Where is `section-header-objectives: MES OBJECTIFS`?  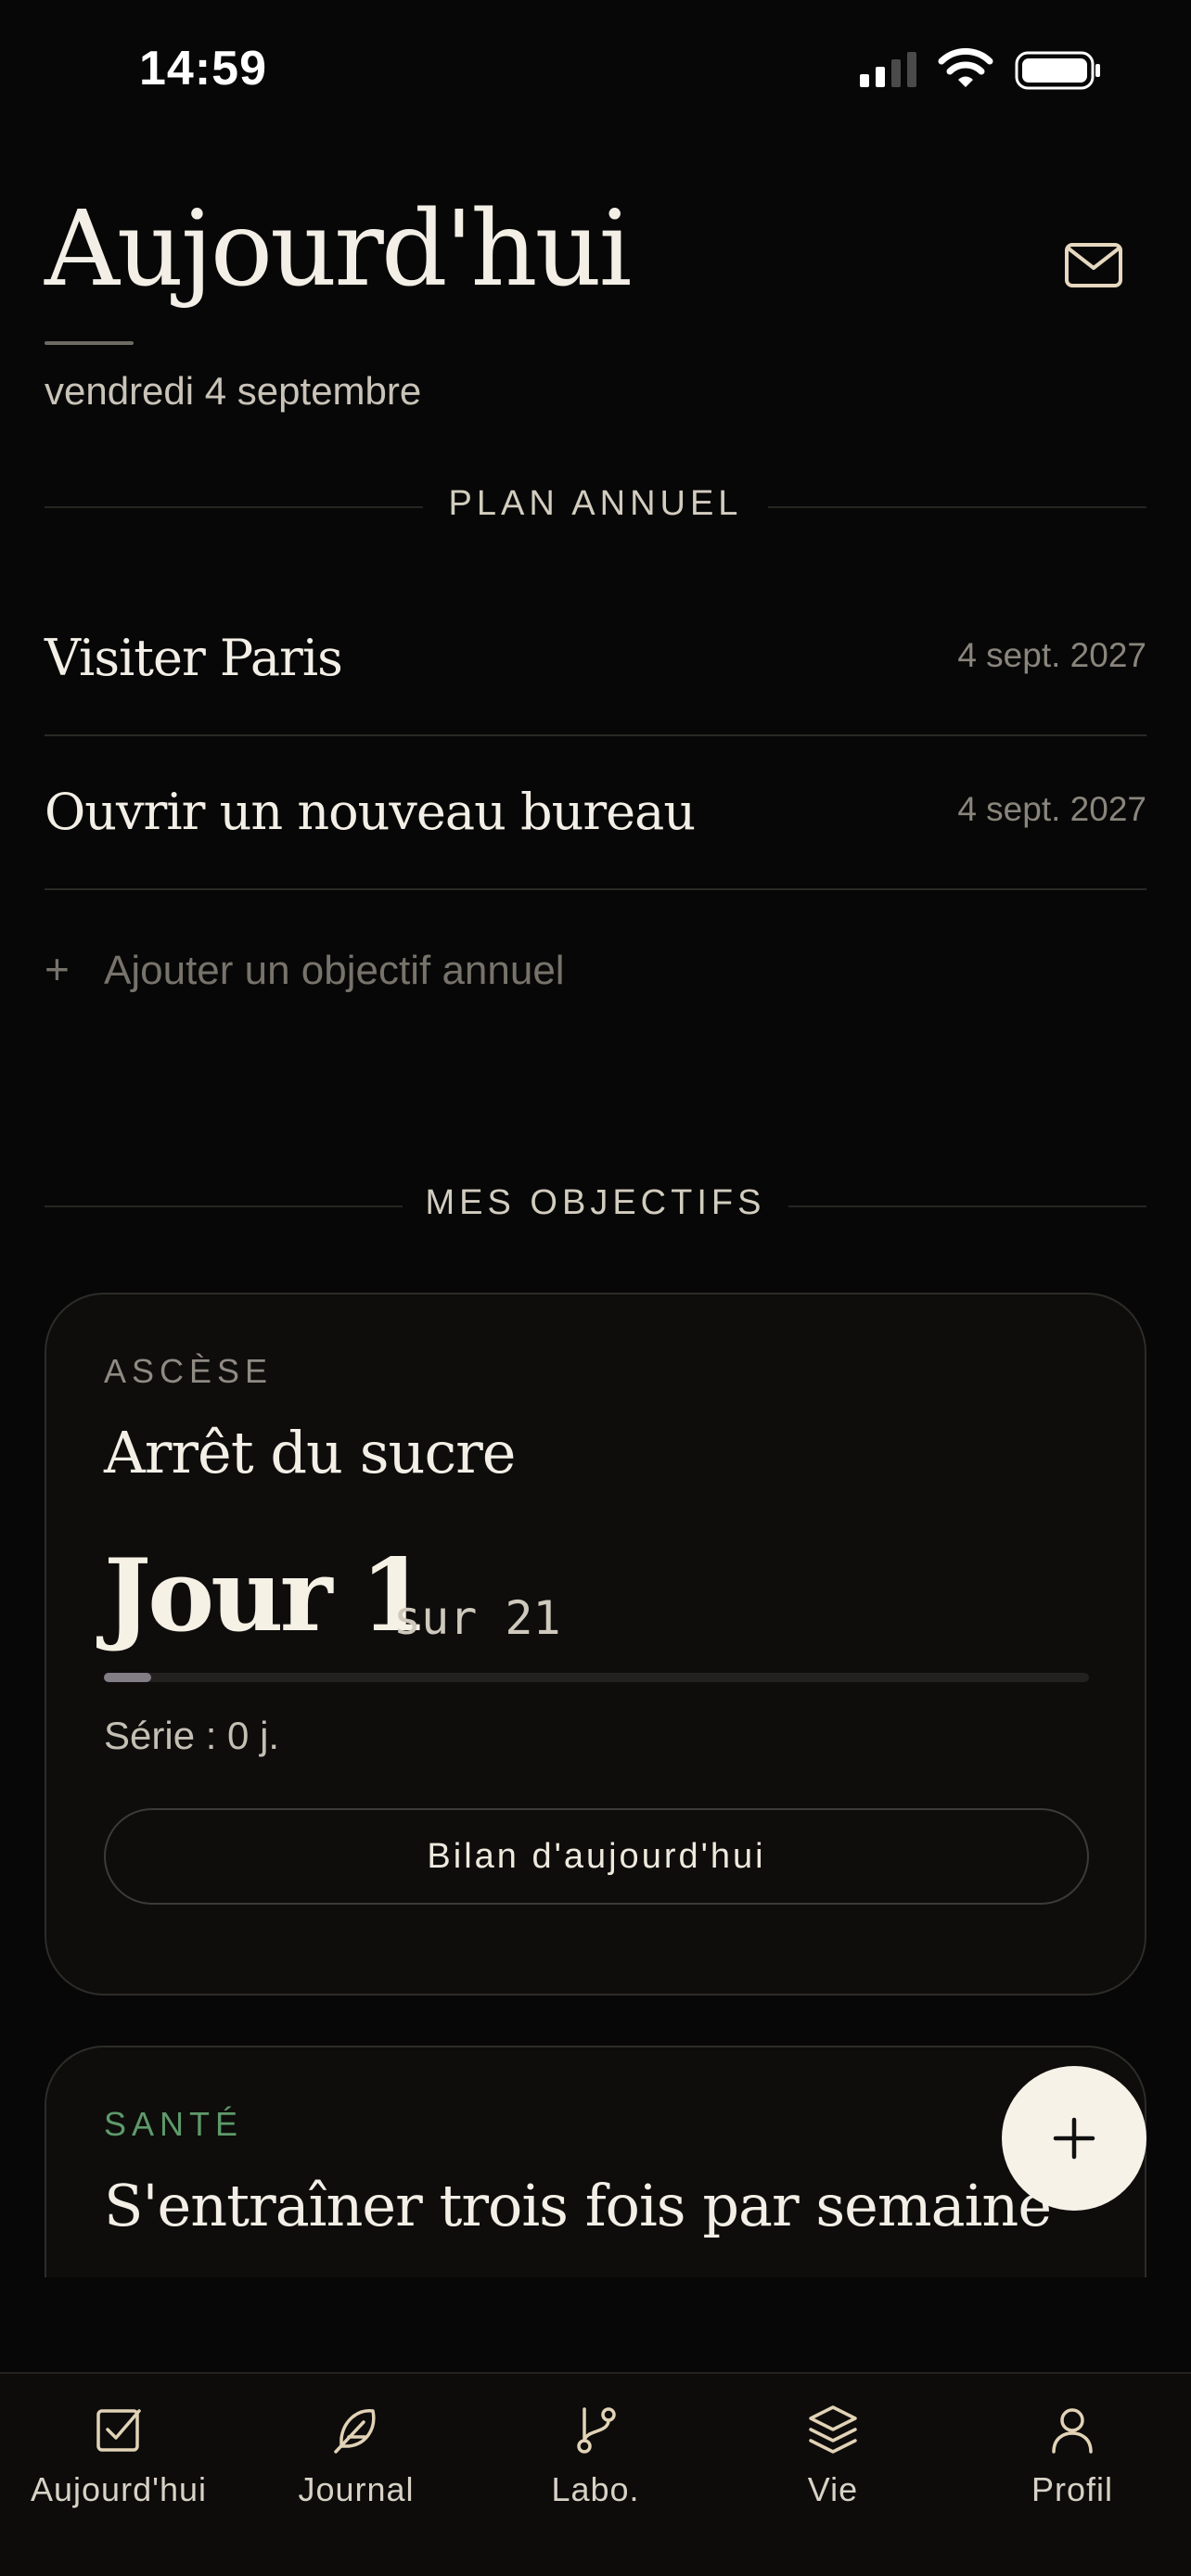
section-header-objectives: MES OBJECTIFS is located at coordinates (595, 1206).